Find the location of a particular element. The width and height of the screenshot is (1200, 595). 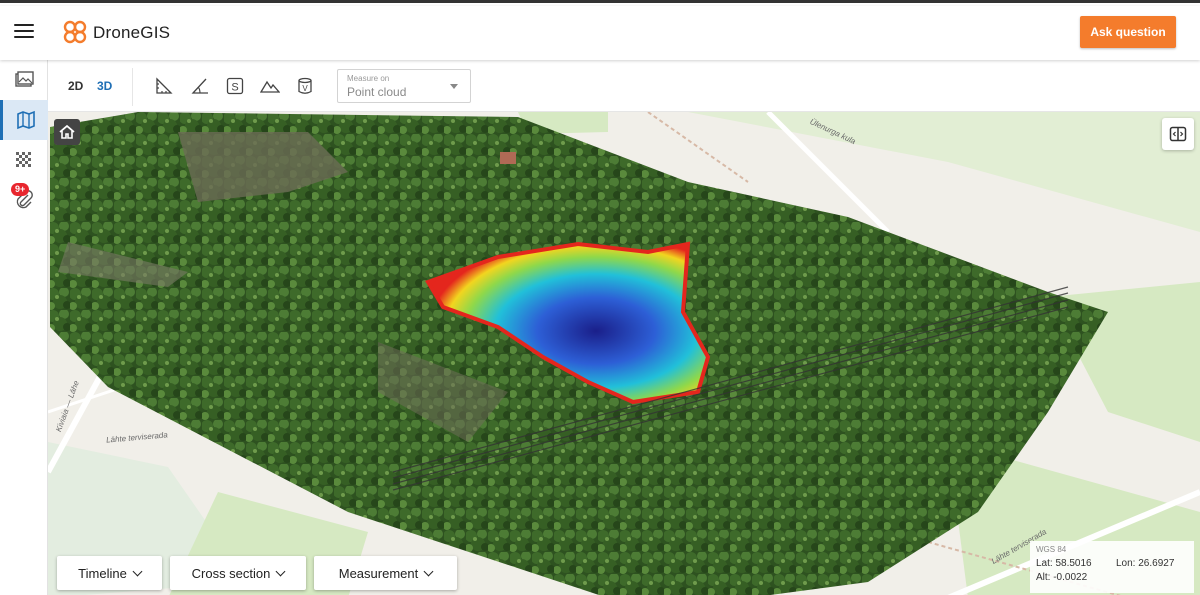

coordinate-system: WGS 84 is located at coordinates (1051, 549).